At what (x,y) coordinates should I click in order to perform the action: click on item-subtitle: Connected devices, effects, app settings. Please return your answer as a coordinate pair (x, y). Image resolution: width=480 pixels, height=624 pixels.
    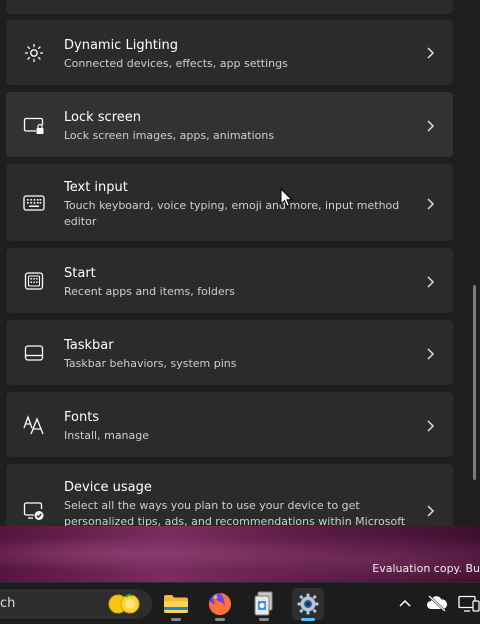
    Looking at the image, I should click on (176, 63).